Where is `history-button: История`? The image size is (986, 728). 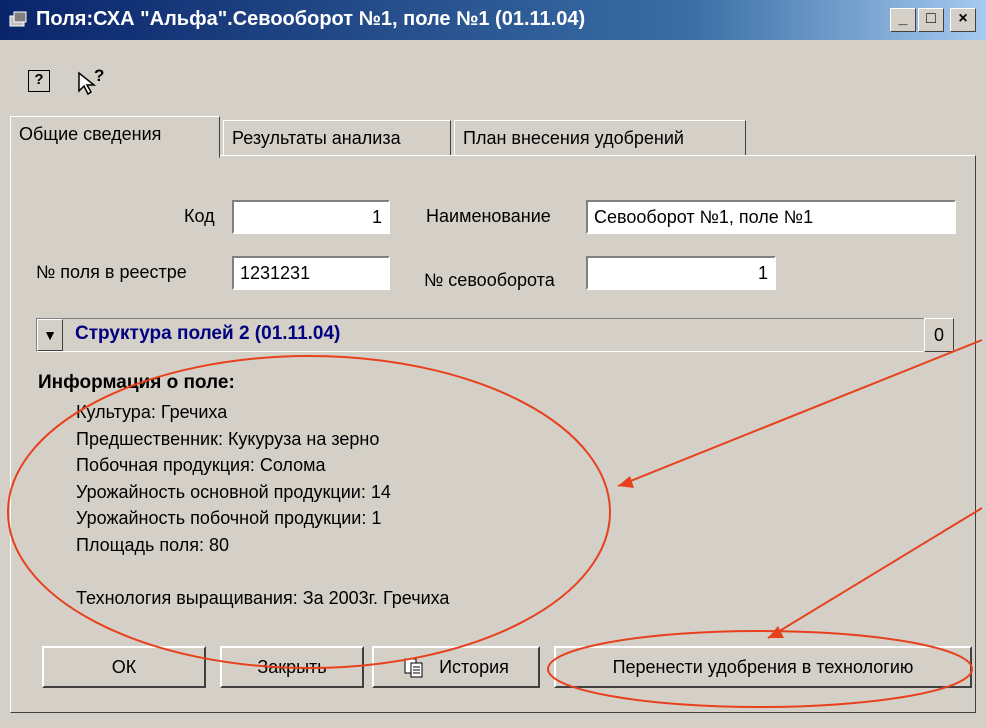
history-button: История is located at coordinates (456, 667).